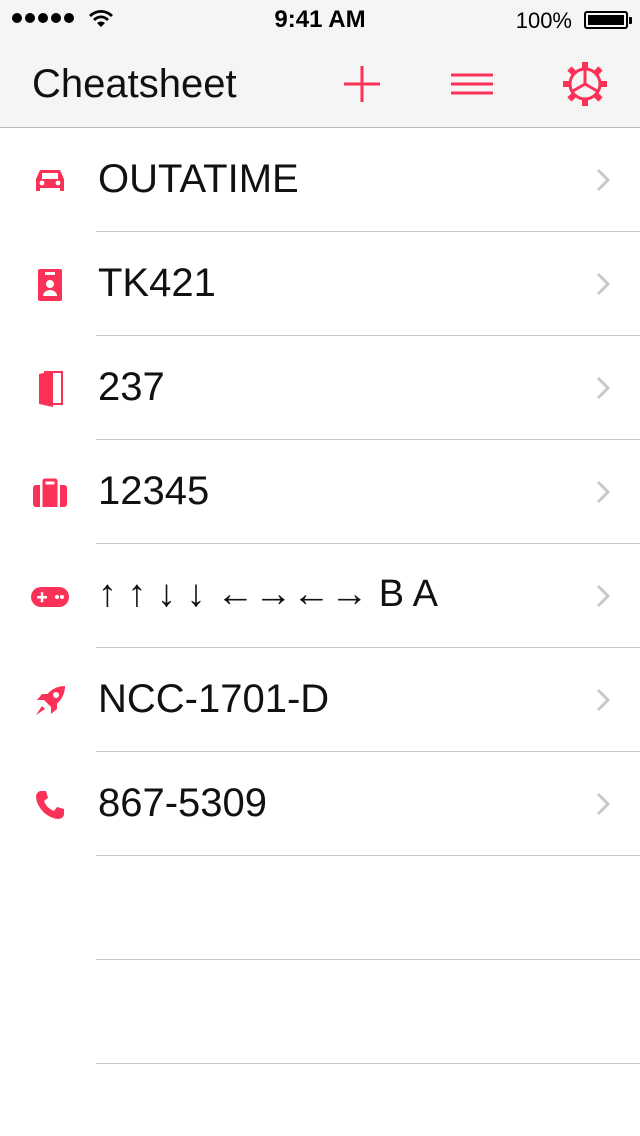  What do you see at coordinates (50, 285) in the screenshot?
I see `id-badge-icon` at bounding box center [50, 285].